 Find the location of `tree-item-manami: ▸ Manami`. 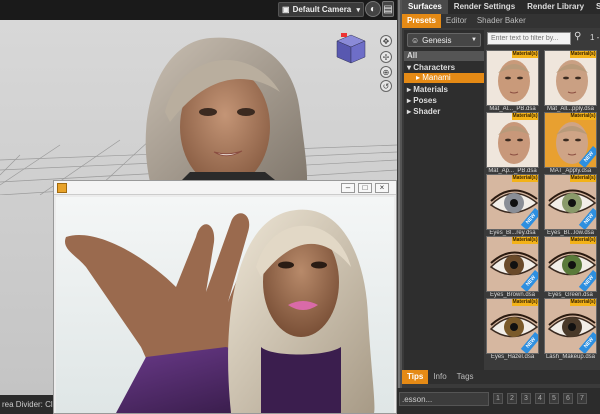

tree-item-manami: ▸ Manami is located at coordinates (444, 78).